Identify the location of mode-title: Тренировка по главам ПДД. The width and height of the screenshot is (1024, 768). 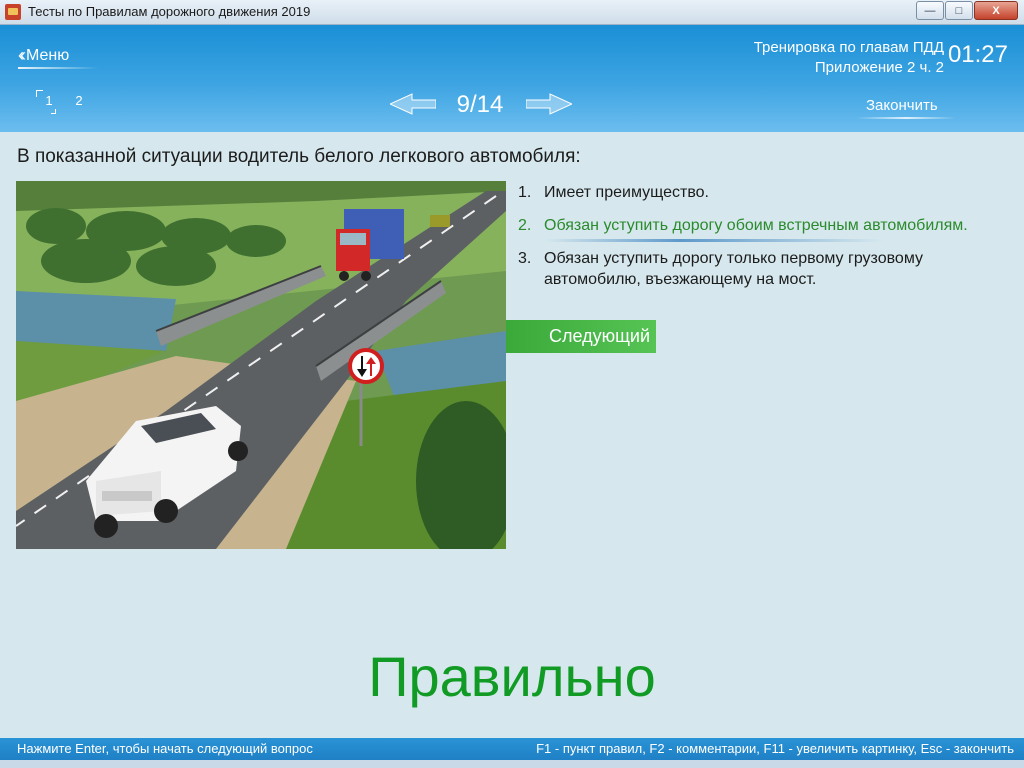
(848, 47).